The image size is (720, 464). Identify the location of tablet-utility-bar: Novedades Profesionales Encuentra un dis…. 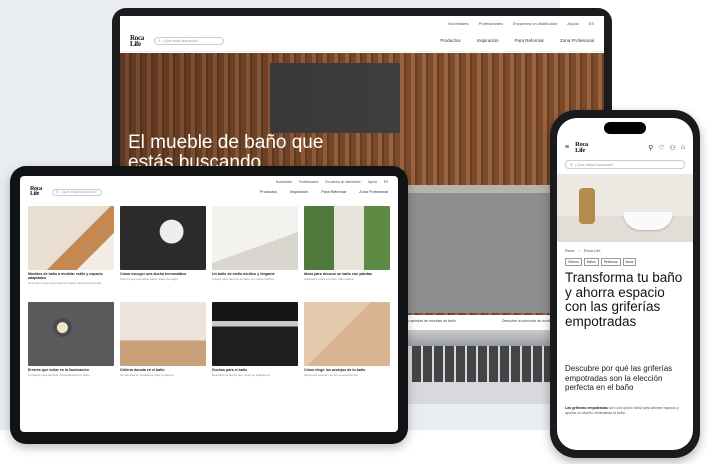
(209, 180).